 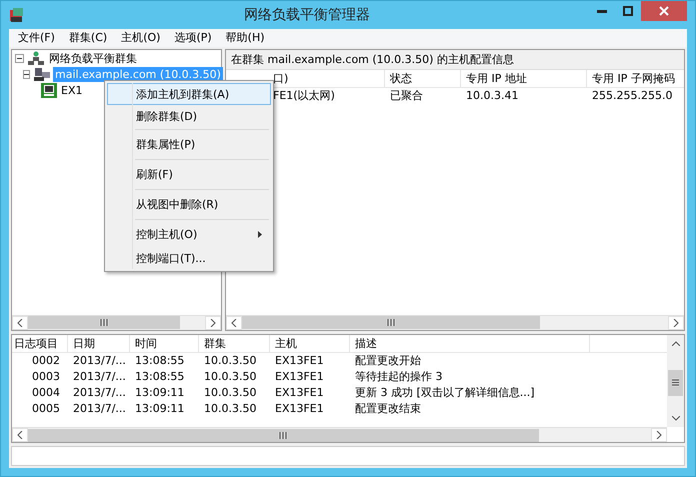 I want to click on menu-bar-item: 群集(C), so click(x=88, y=38).